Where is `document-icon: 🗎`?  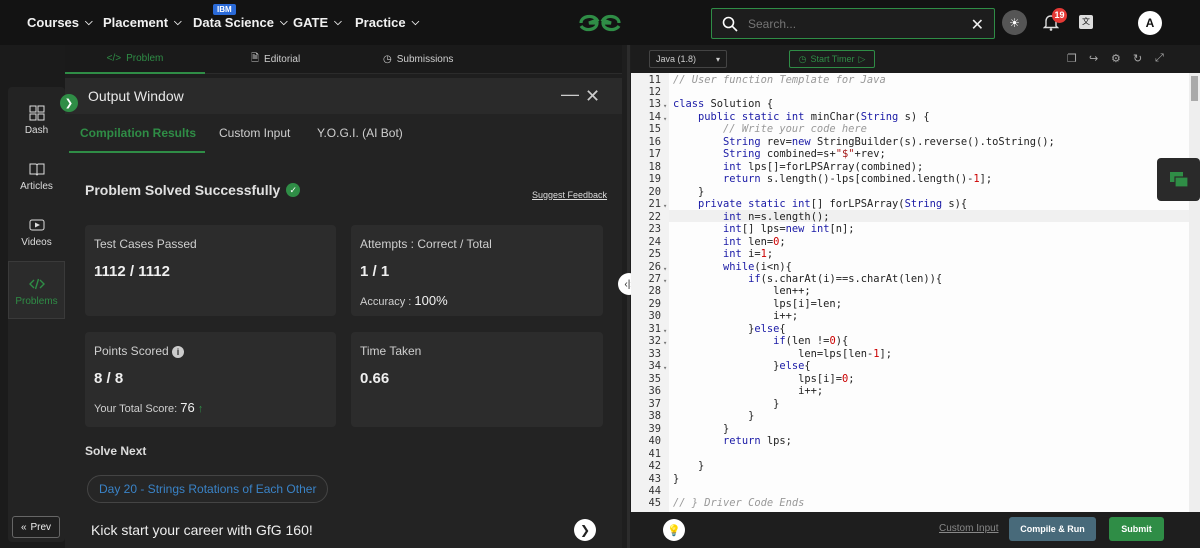
document-icon: 🗎 is located at coordinates (255, 58).